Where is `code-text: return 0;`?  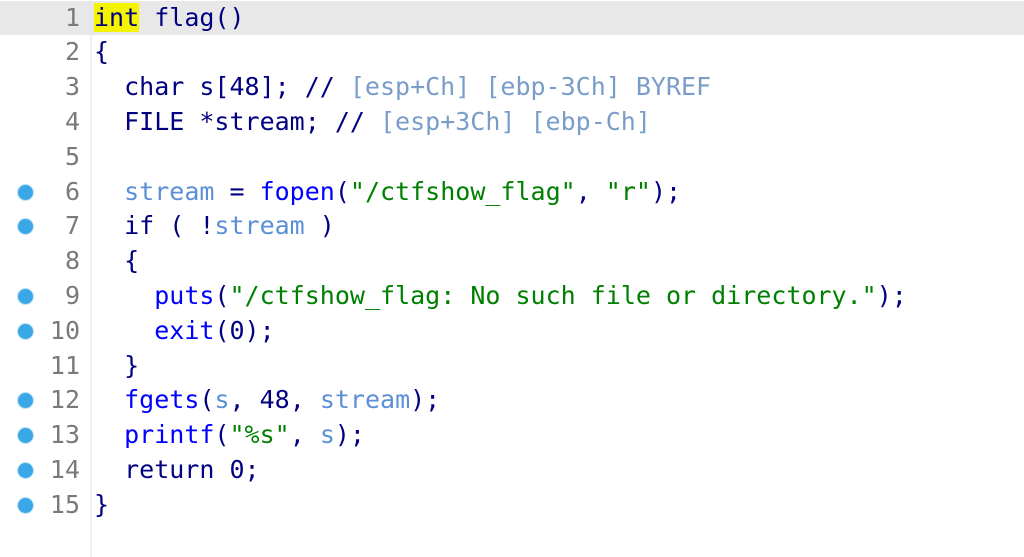 code-text: return 0; is located at coordinates (177, 470).